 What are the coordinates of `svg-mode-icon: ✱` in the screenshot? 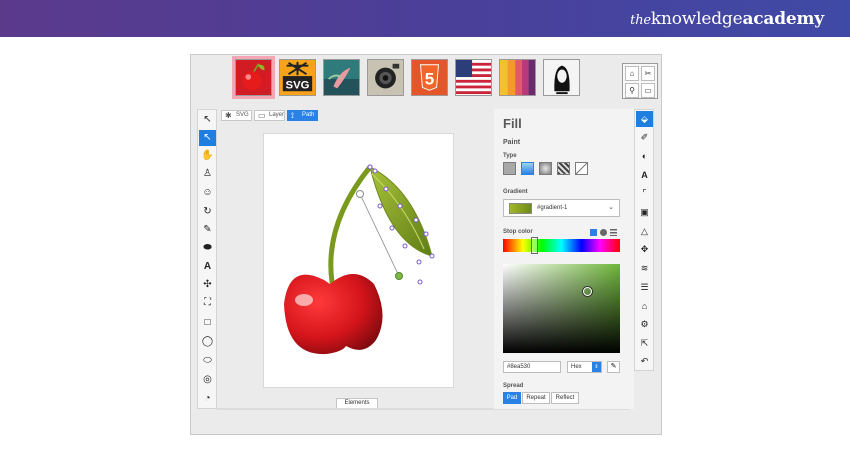 It's located at (228, 115).